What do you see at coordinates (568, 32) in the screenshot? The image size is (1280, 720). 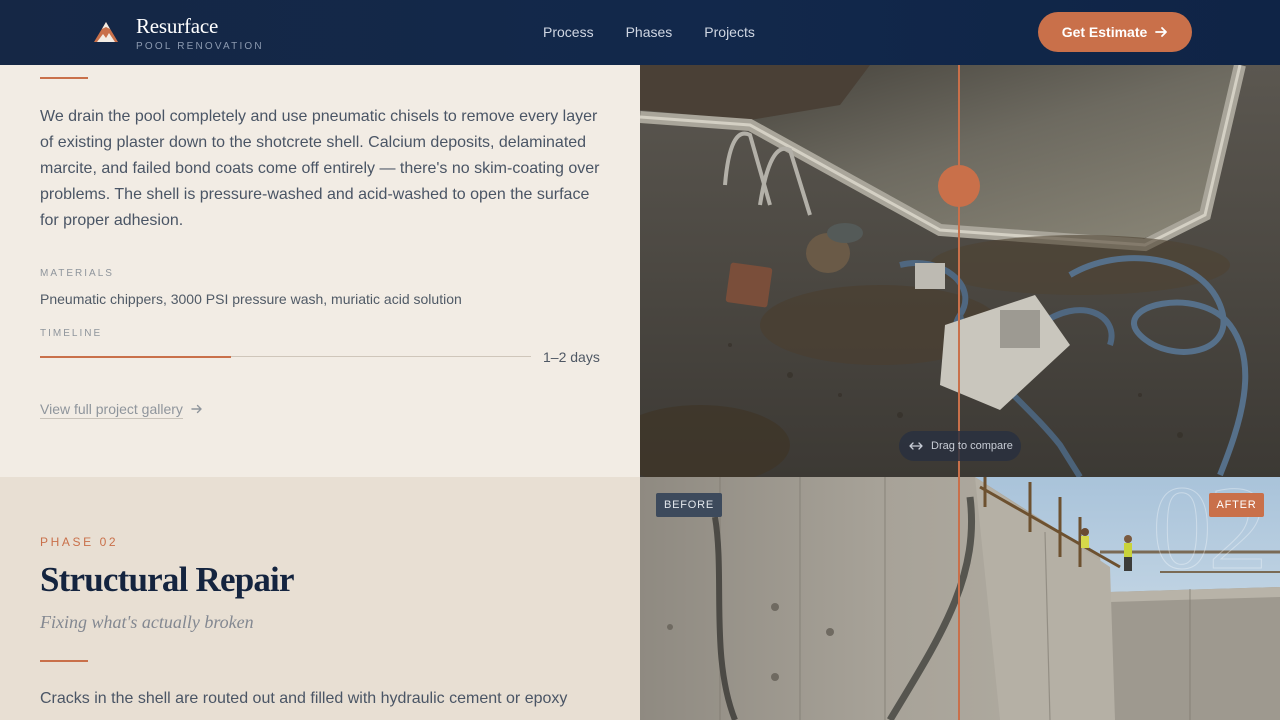 I see `nav-link-process: Process` at bounding box center [568, 32].